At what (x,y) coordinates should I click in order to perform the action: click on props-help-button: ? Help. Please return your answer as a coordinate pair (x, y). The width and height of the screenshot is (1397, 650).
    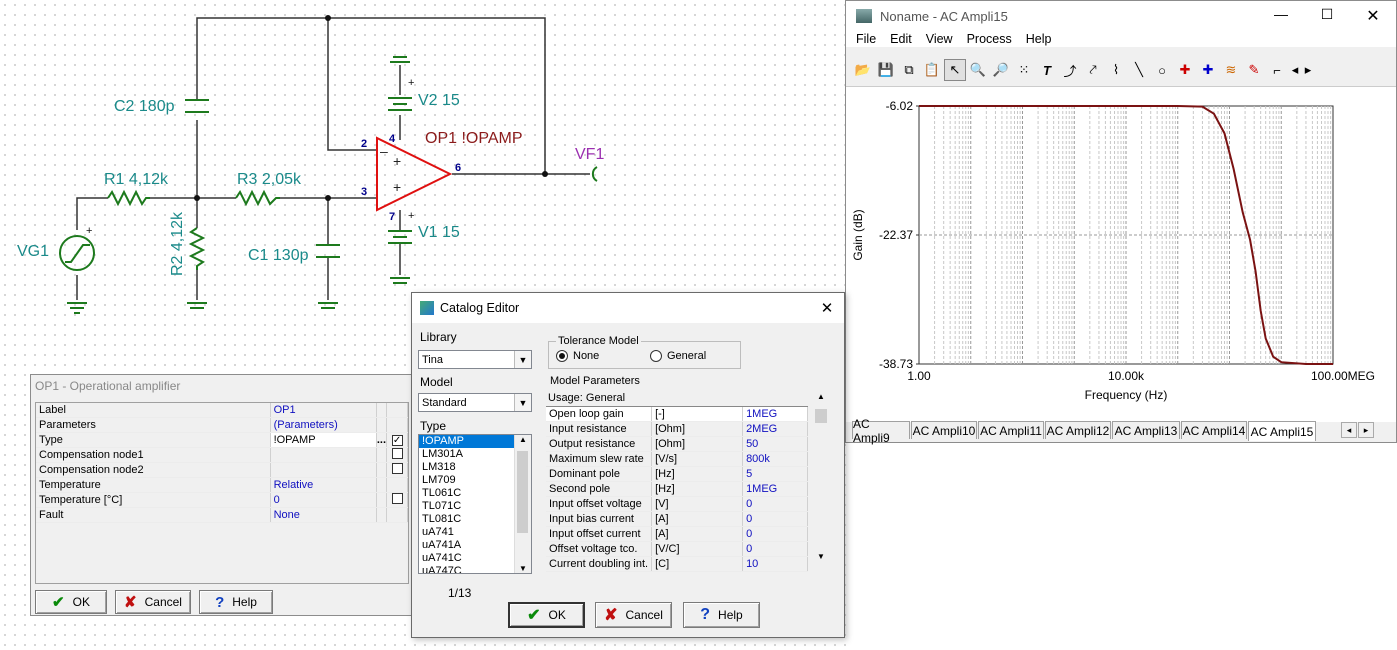
    Looking at the image, I should click on (236, 602).